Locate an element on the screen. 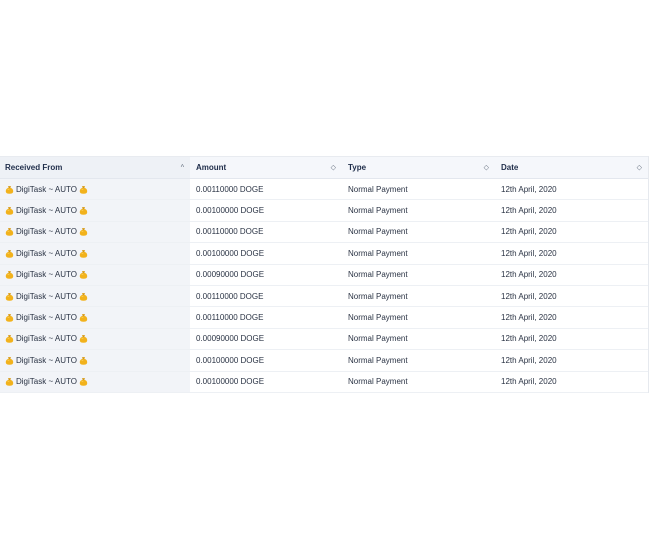  column-header-label: Amount is located at coordinates (211, 167).